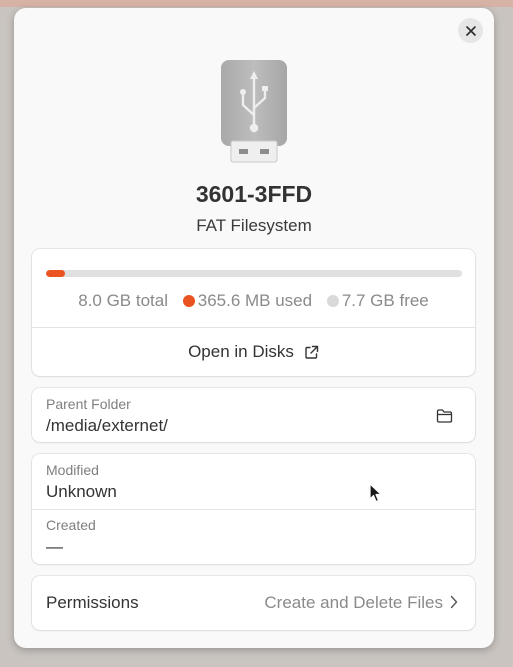 This screenshot has height=667, width=513. I want to click on backdrop-titlebar-strip, so click(256, 3).